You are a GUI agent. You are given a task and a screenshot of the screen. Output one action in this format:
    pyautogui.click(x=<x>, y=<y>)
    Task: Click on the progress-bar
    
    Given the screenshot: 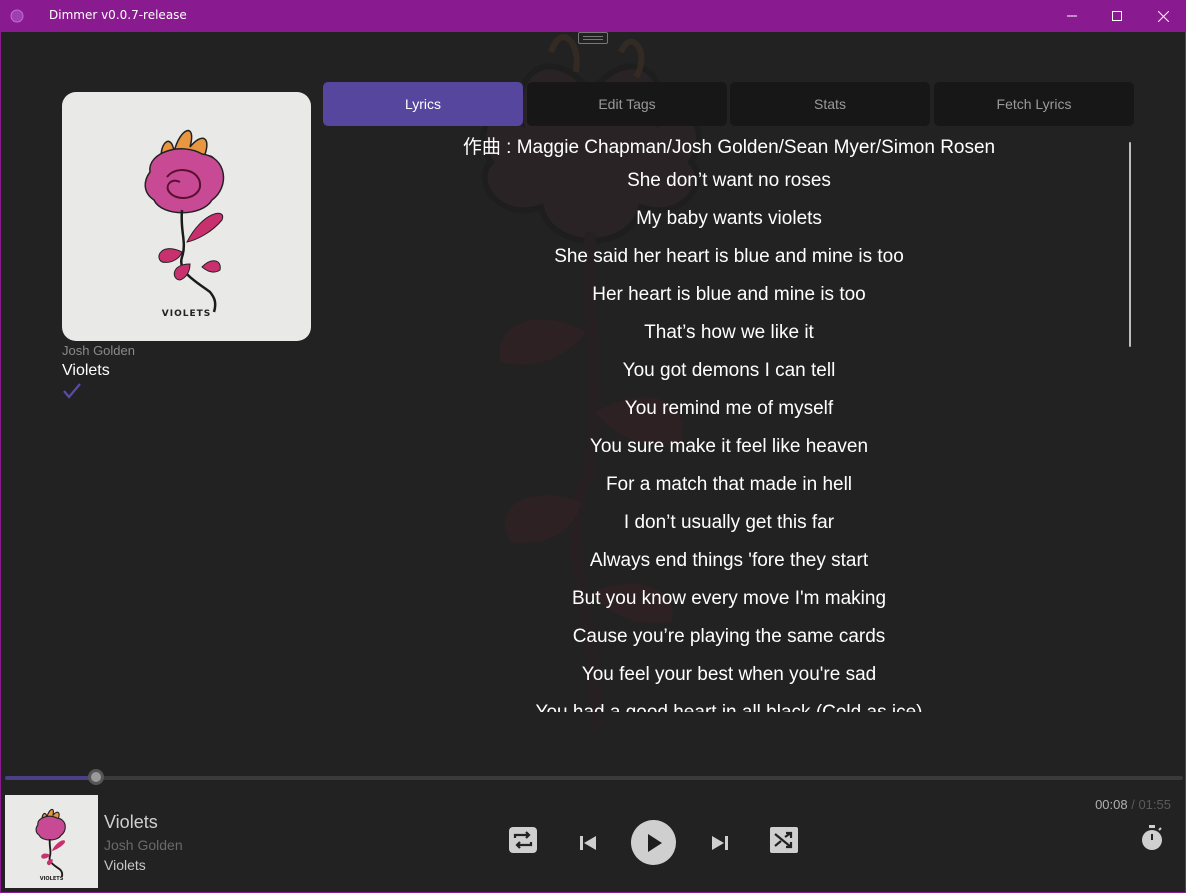 What is the action you would take?
    pyautogui.click(x=594, y=778)
    